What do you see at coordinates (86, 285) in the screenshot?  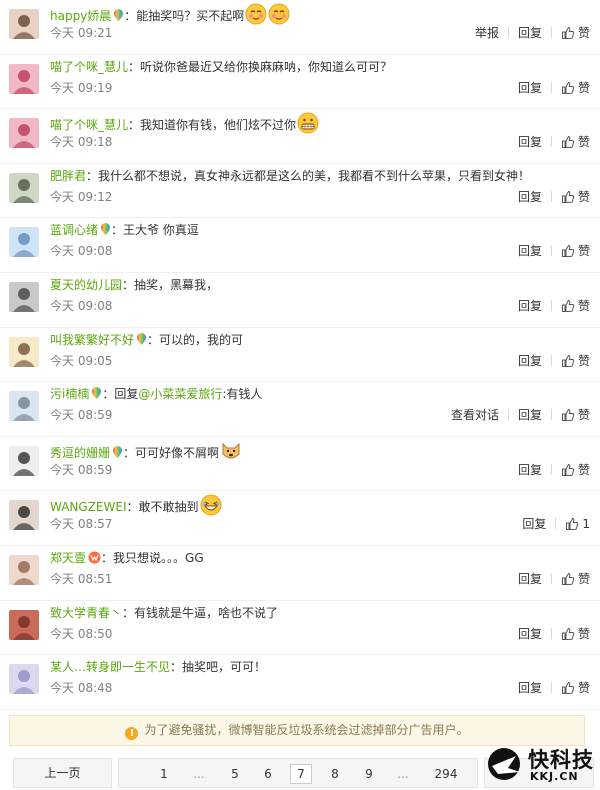 I see `comment-username: 夏天的幼儿园` at bounding box center [86, 285].